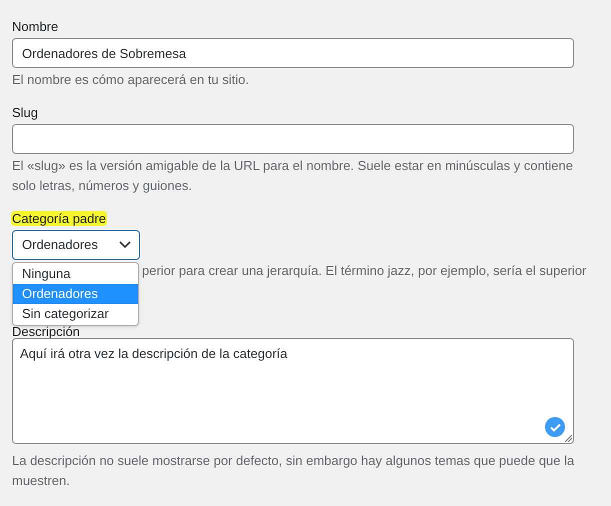 The width and height of the screenshot is (611, 506). Describe the element at coordinates (59, 218) in the screenshot. I see `field-label: Categoría padre` at that location.